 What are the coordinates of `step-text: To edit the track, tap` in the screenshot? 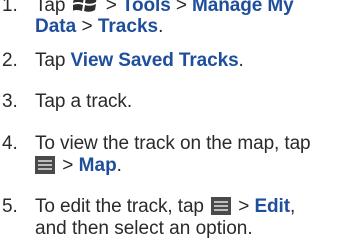 It's located at (119, 206).